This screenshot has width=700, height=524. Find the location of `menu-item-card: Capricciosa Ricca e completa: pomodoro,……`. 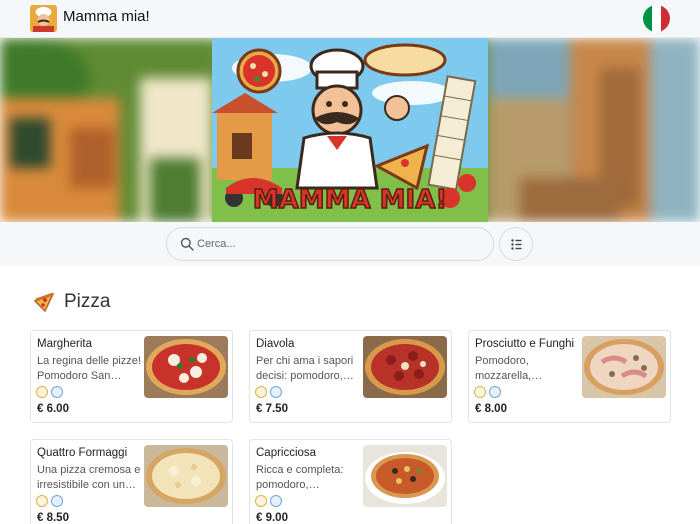

menu-item-card: Capricciosa Ricca e completa: pomodoro,…… is located at coordinates (350, 481).